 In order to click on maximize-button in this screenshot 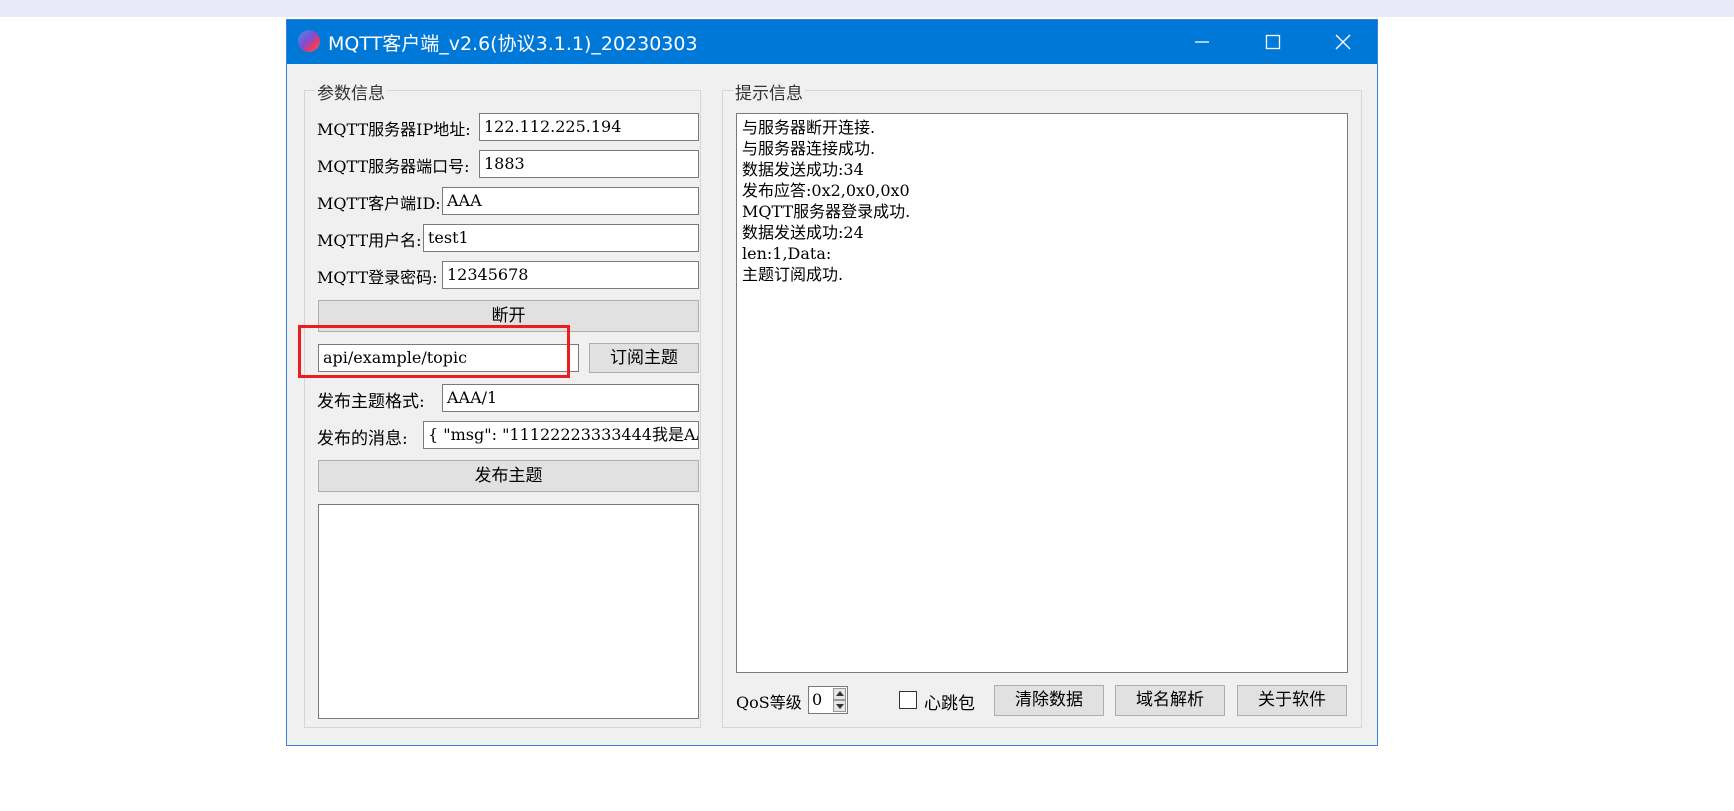, I will do `click(1273, 42)`.